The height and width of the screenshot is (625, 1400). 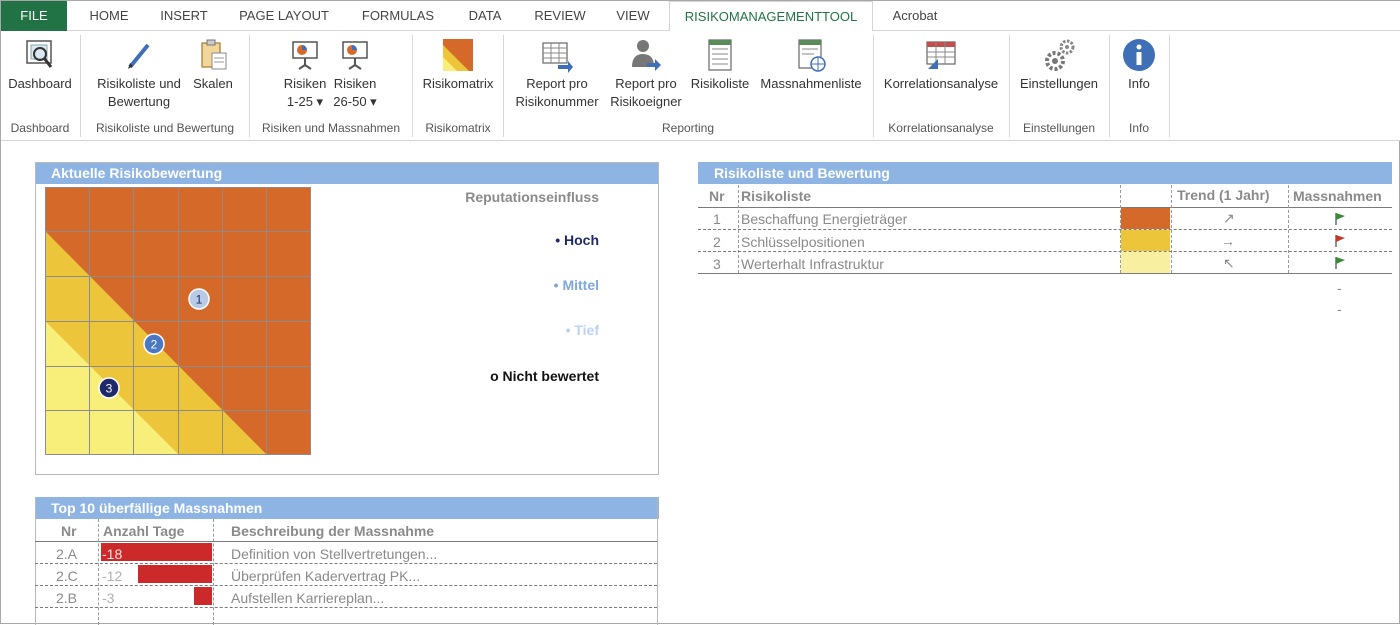 What do you see at coordinates (717, 196) in the screenshot?
I see `risk-list-header-nr: Nr` at bounding box center [717, 196].